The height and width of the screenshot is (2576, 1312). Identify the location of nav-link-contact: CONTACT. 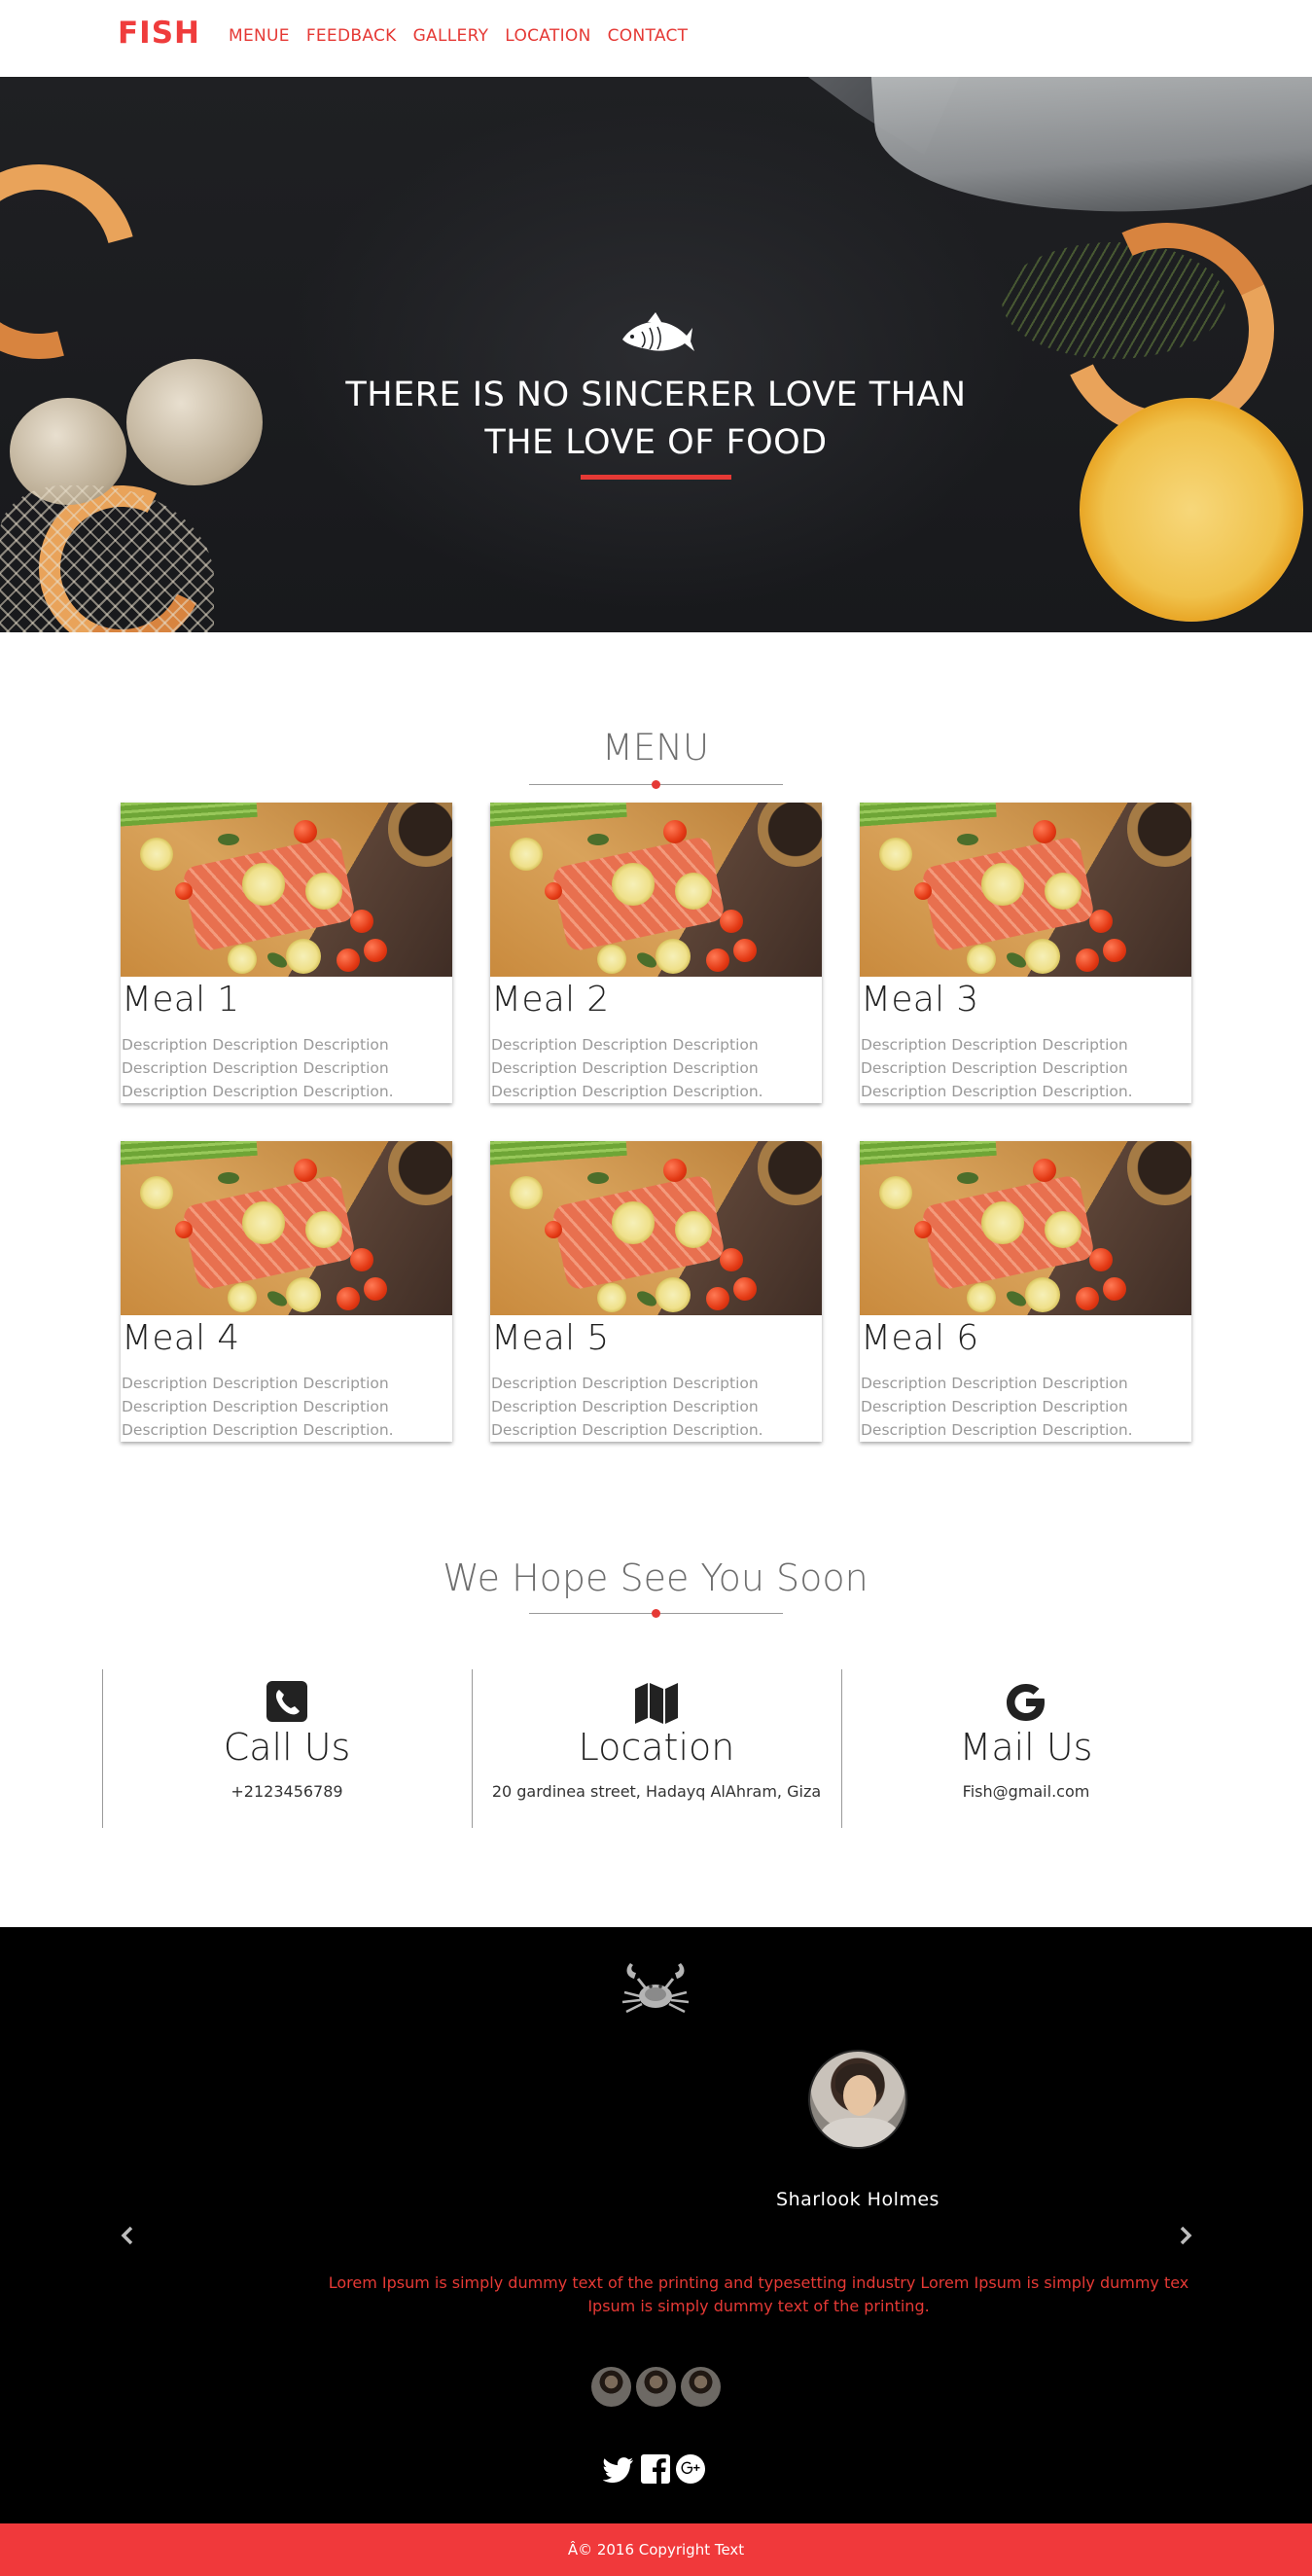
(648, 36).